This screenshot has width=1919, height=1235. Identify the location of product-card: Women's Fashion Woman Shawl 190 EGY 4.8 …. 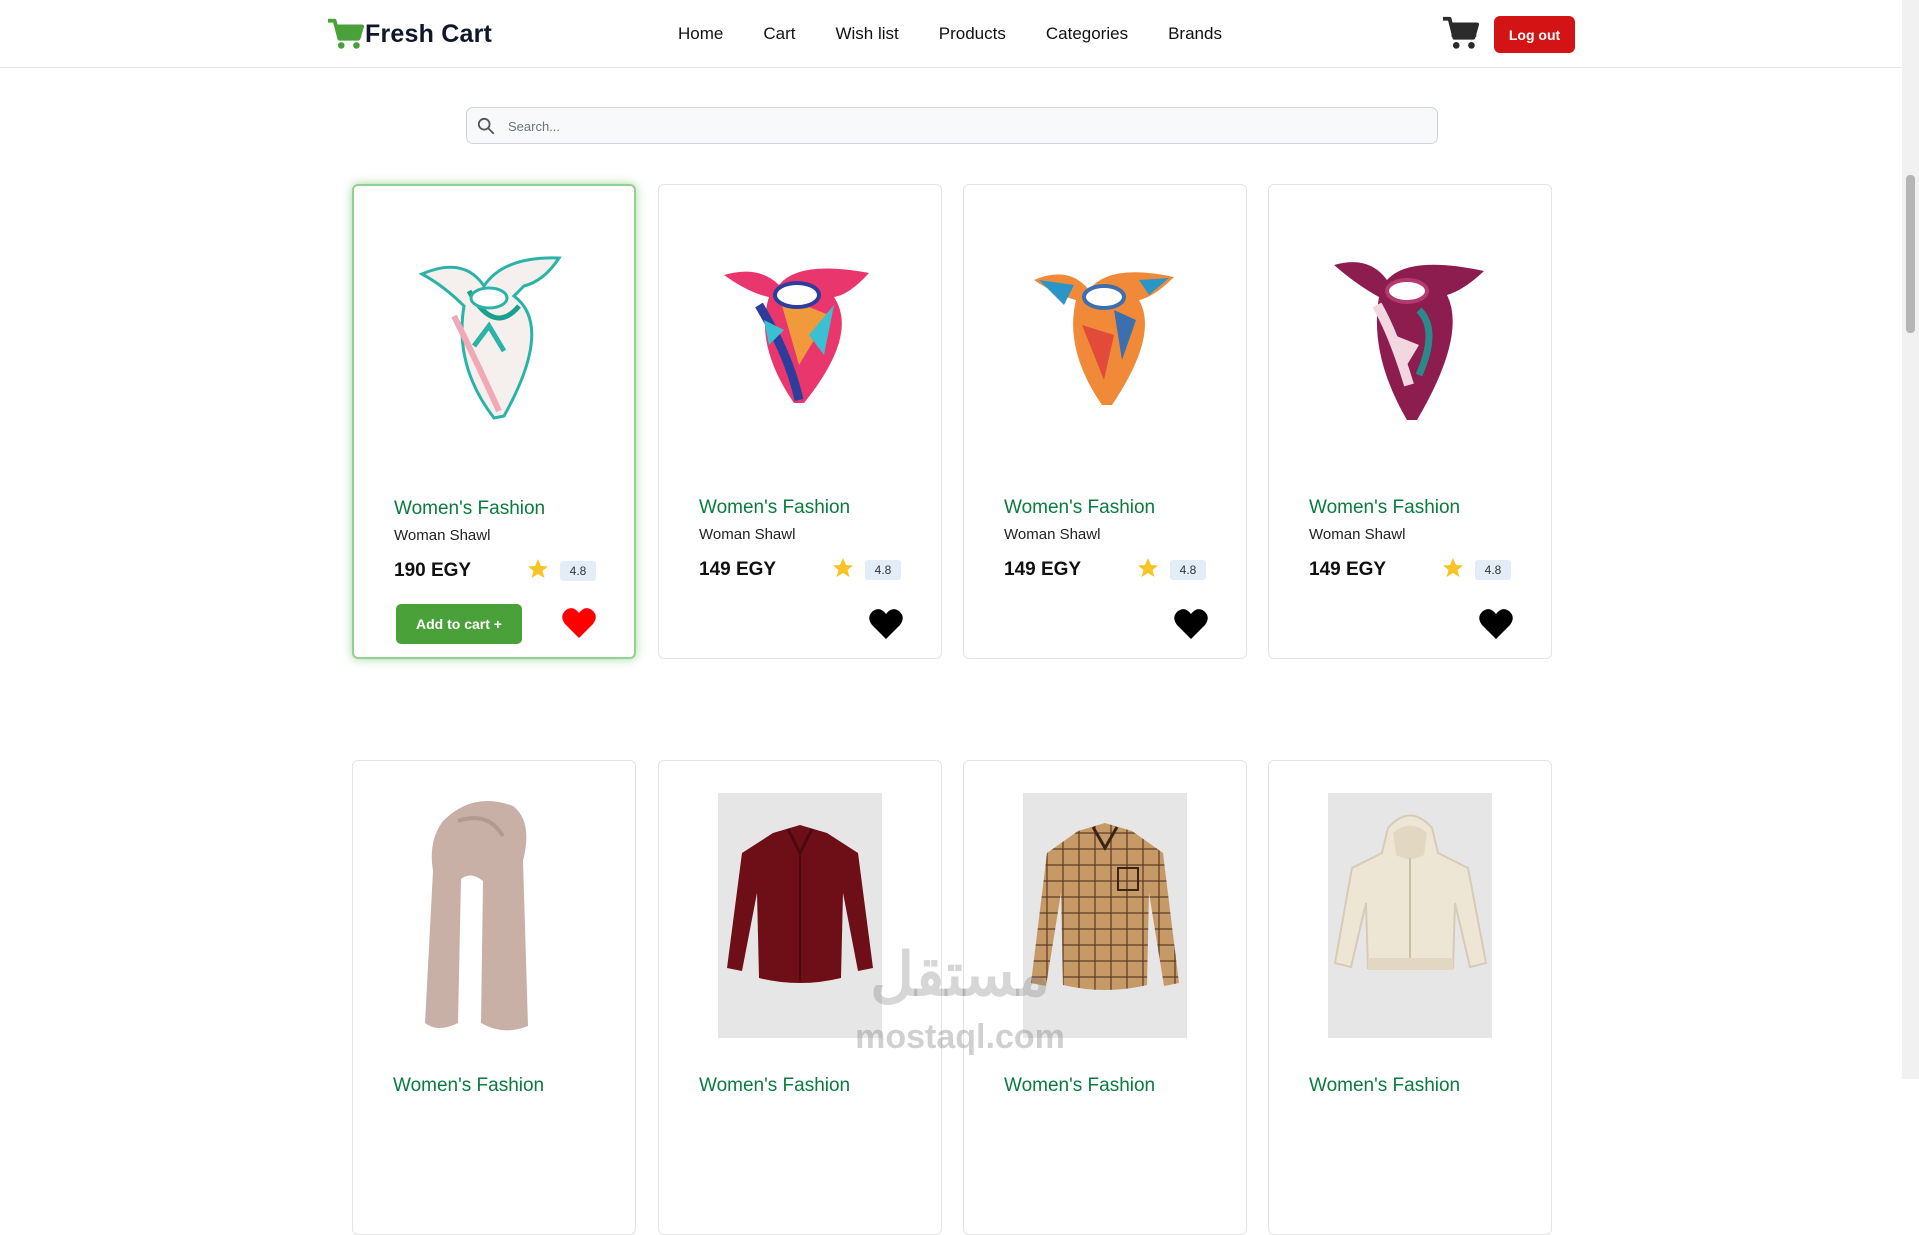
(494, 421).